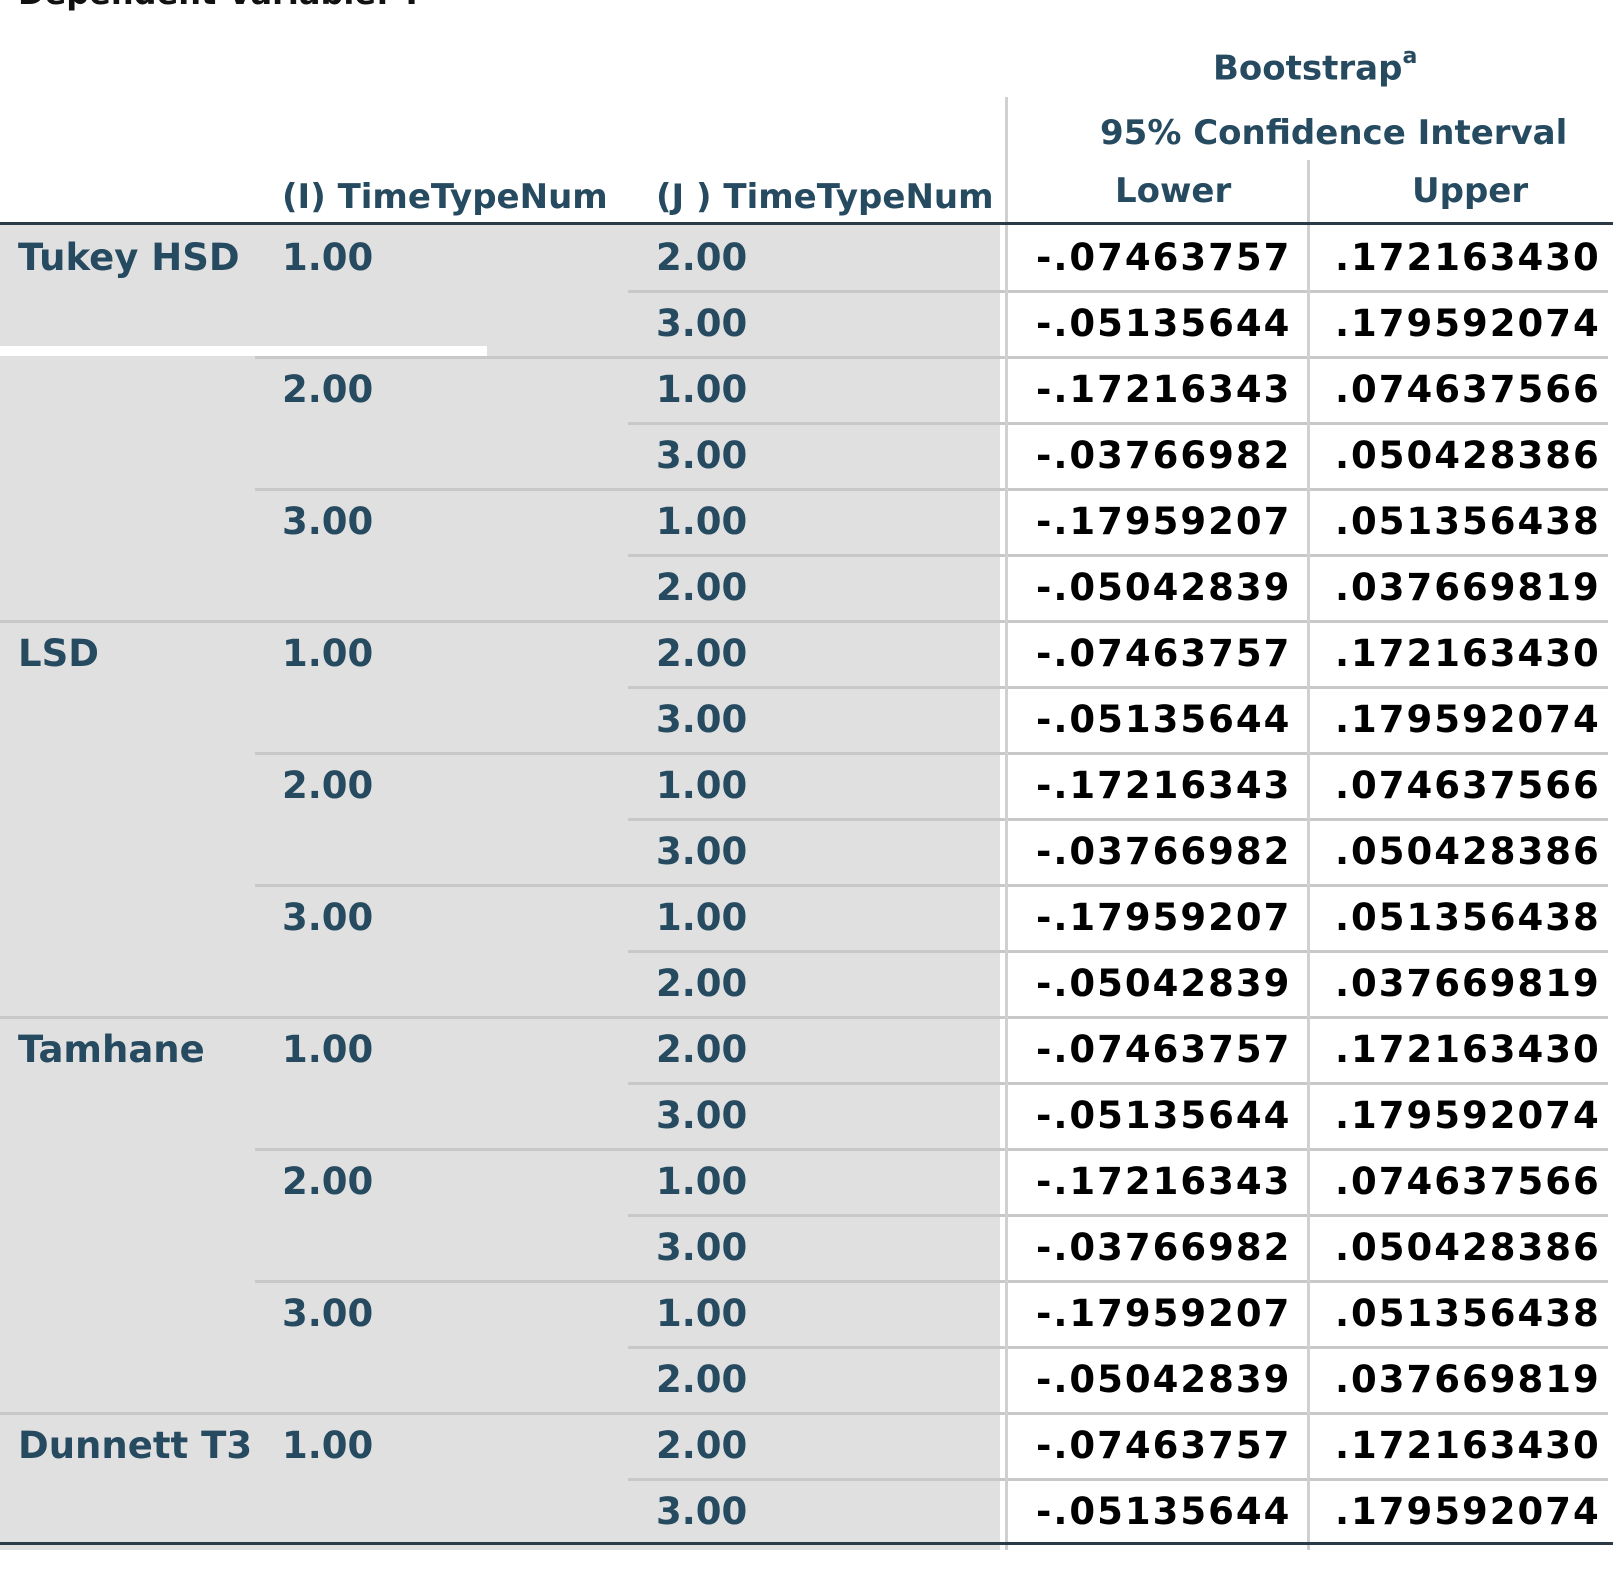 The image size is (1613, 1573). What do you see at coordinates (1173, 191) in the screenshot?
I see `lower-header: Lower` at bounding box center [1173, 191].